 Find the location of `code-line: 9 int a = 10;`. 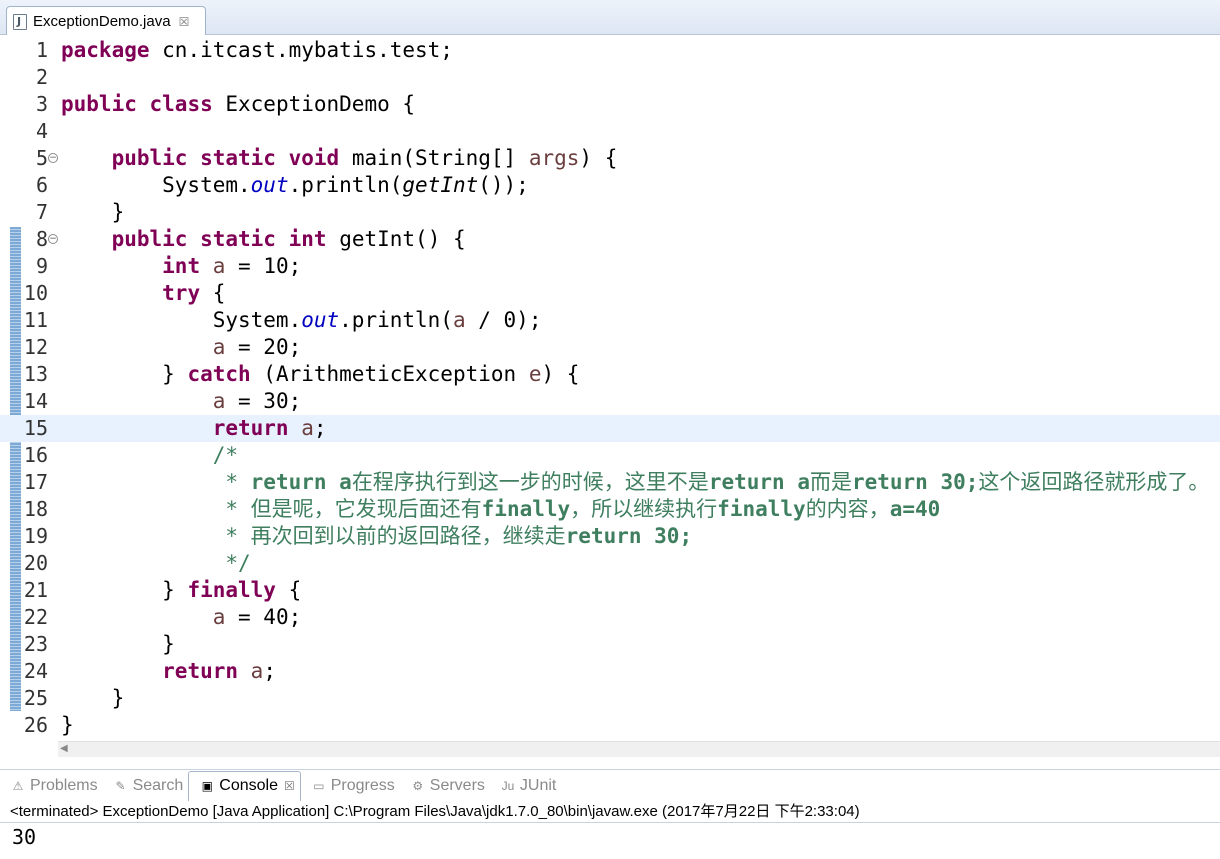

code-line: 9 int a = 10; is located at coordinates (610, 266).